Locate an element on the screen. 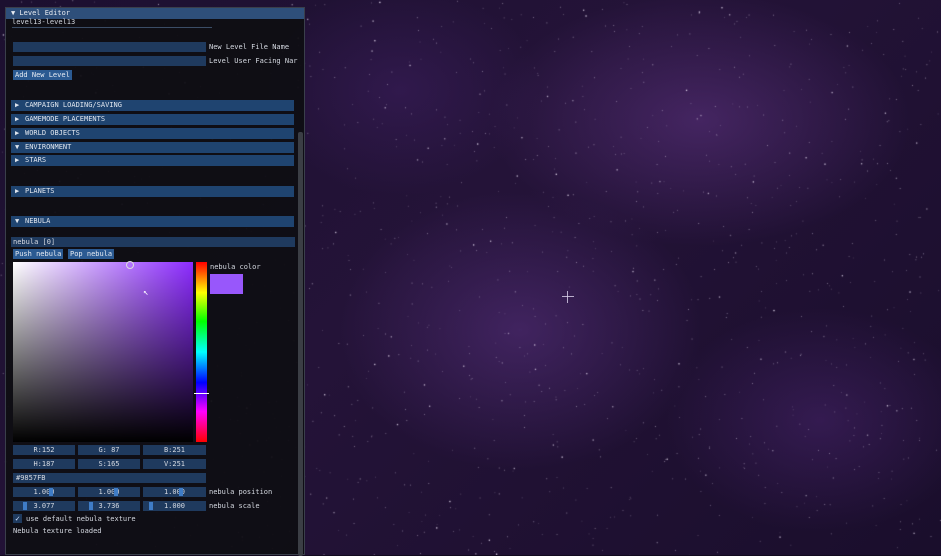 The image size is (941, 556). scale-z-field: 1.000 is located at coordinates (174, 506).